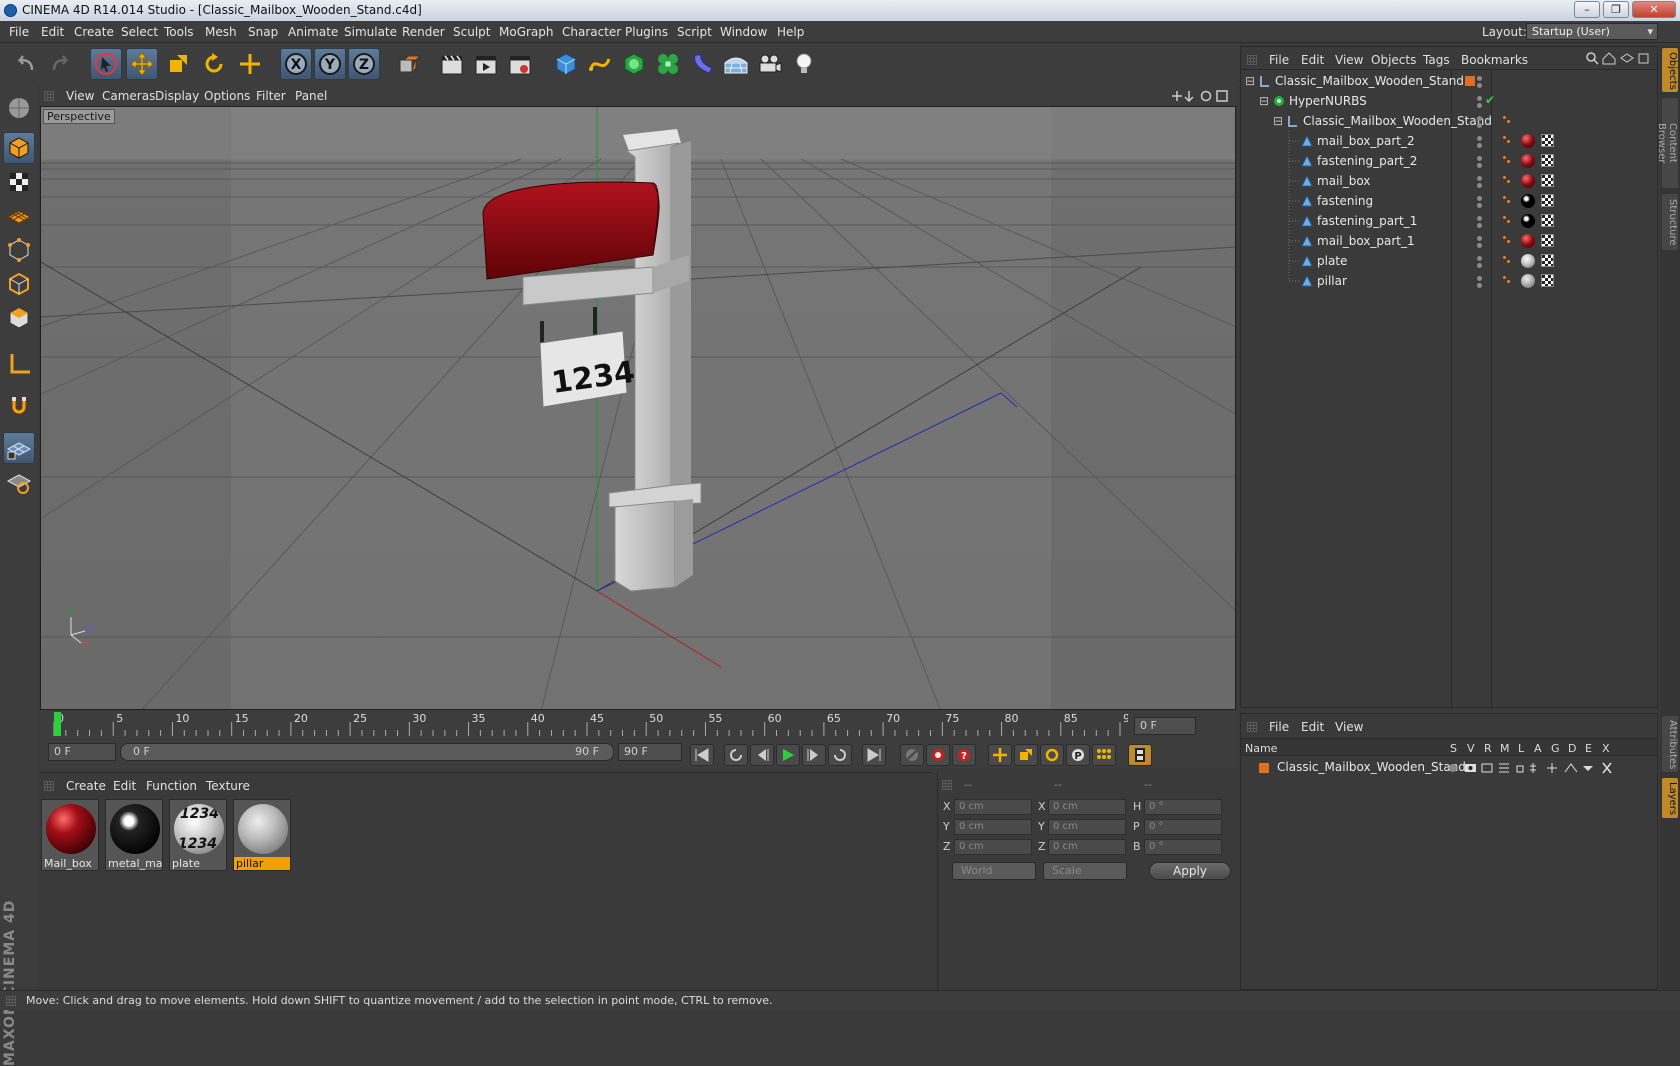 The height and width of the screenshot is (1066, 1680). Describe the element at coordinates (1104, 755) in the screenshot. I see `key-pla-button` at that location.